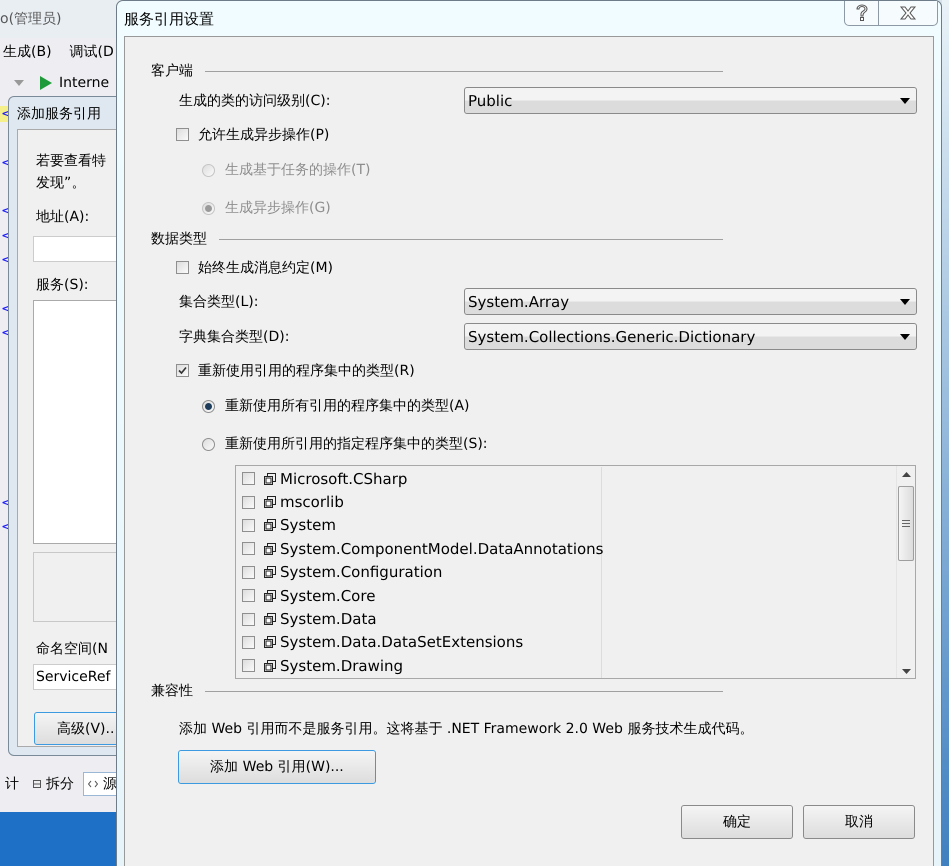 The image size is (949, 866). Describe the element at coordinates (46, 83) in the screenshot. I see `play-icon` at that location.